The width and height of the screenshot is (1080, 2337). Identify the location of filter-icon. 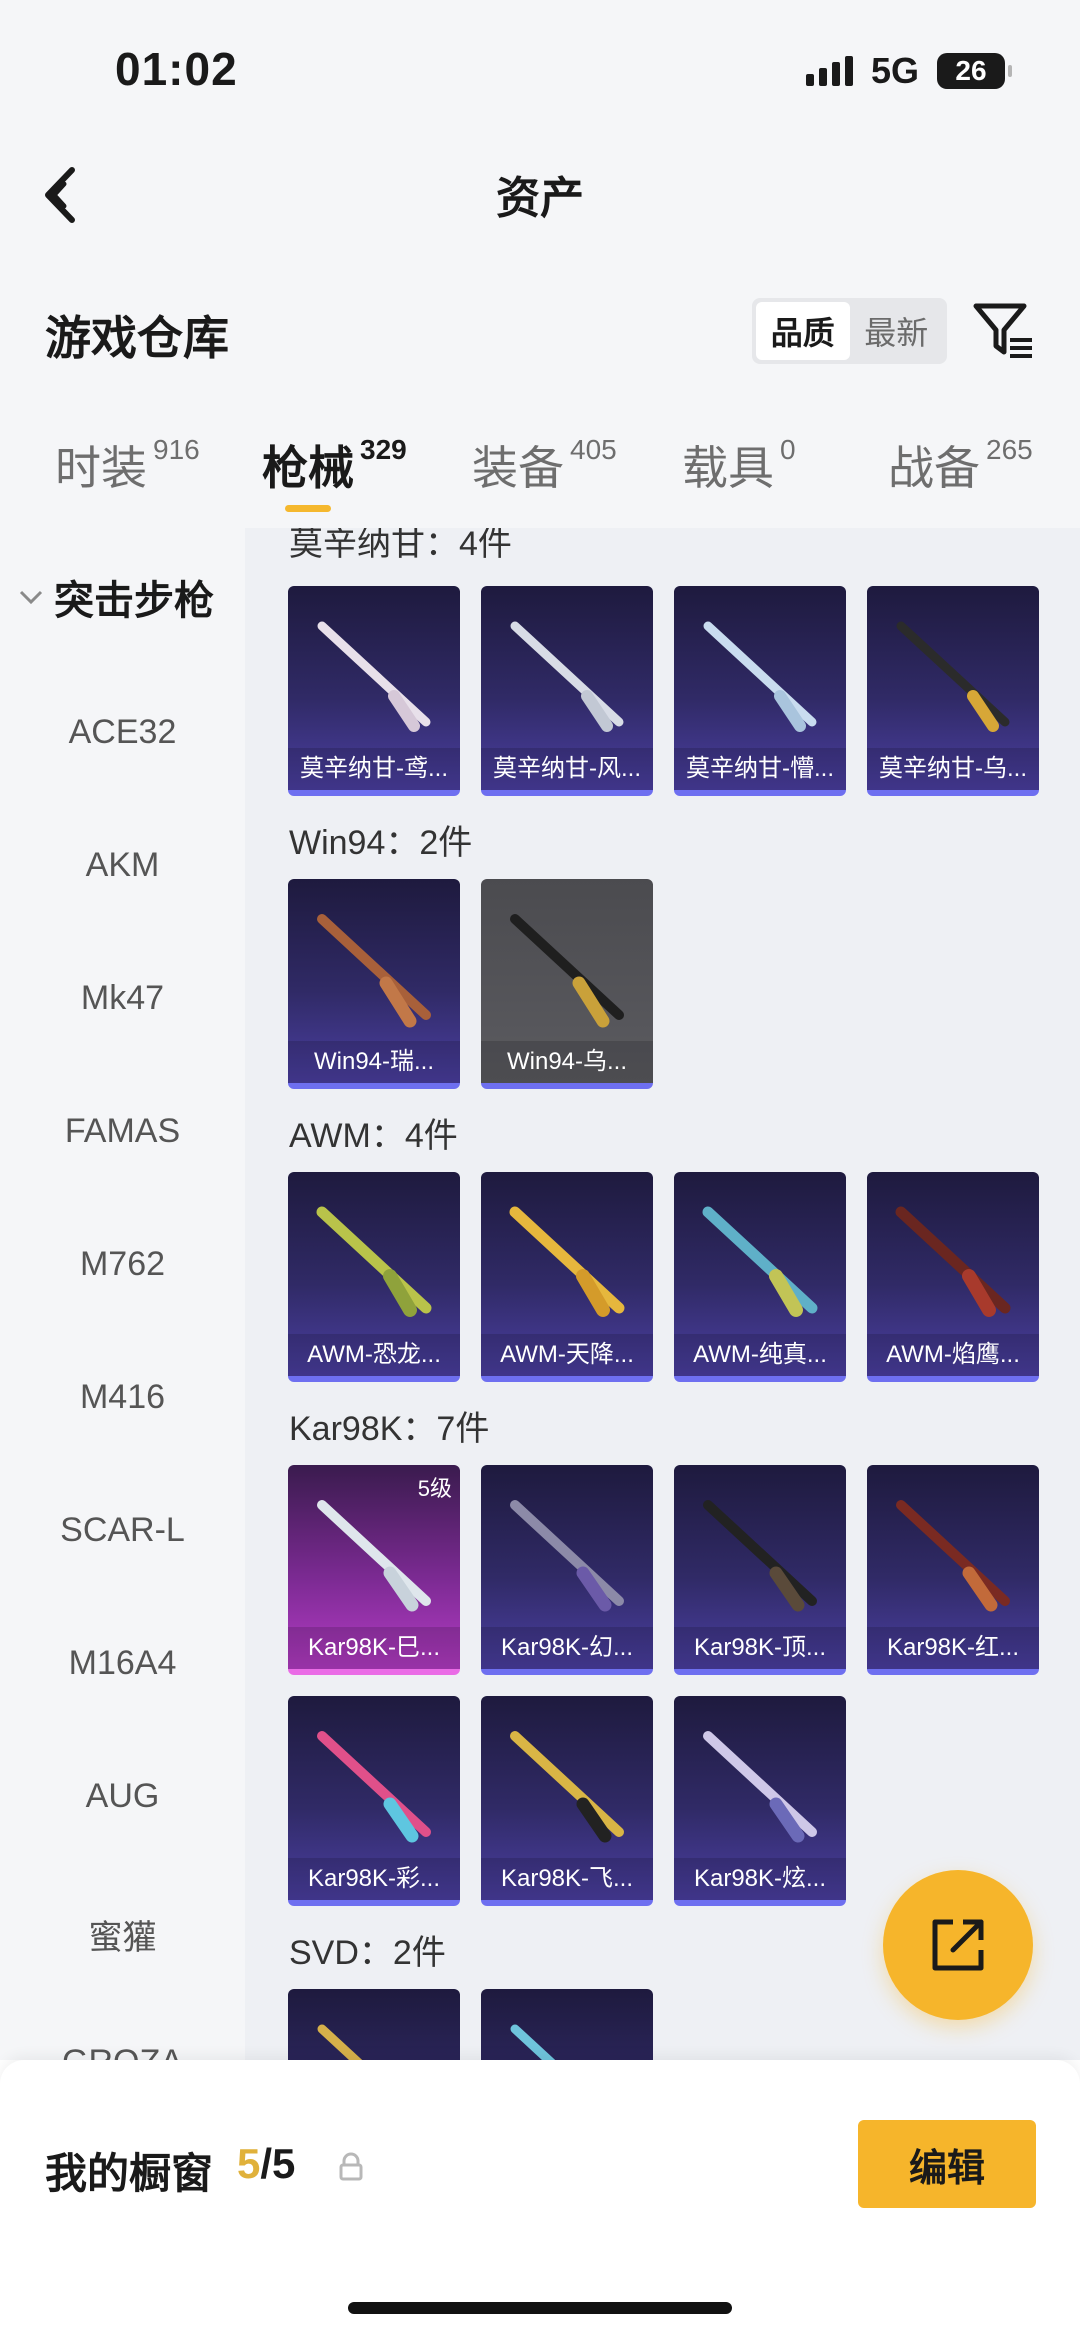
(1002, 330).